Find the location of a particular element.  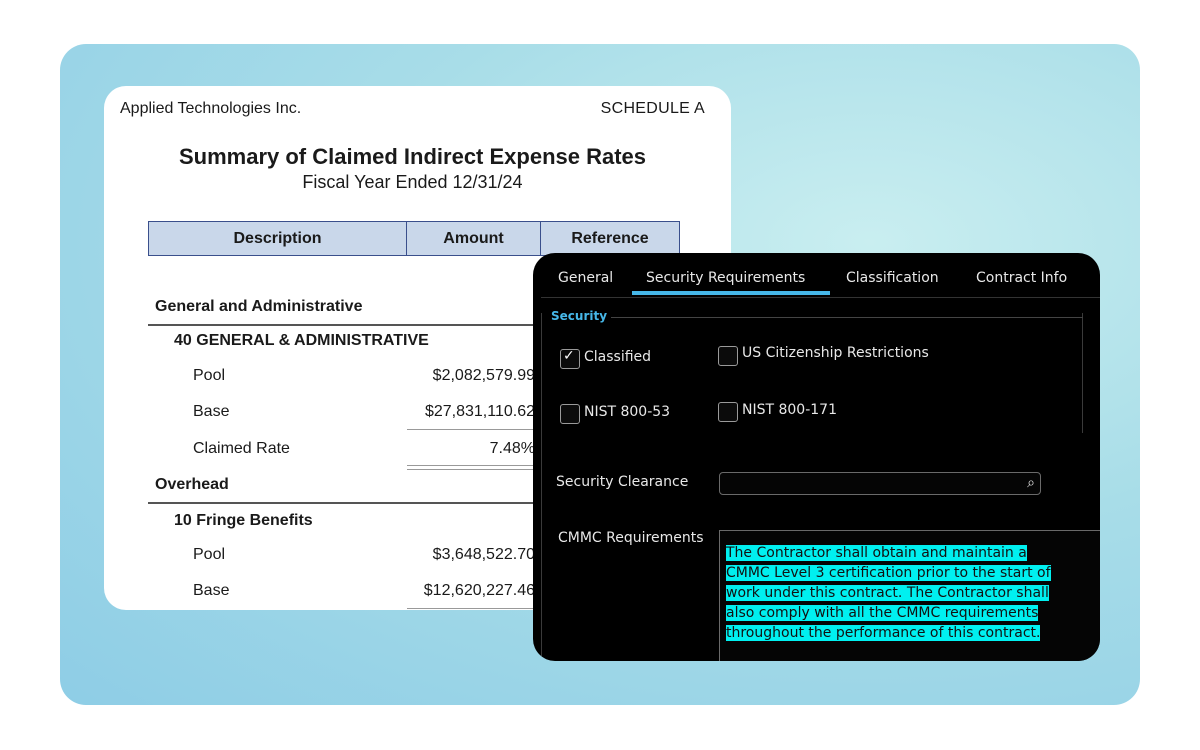

column-header-reference: Reference is located at coordinates (610, 238).